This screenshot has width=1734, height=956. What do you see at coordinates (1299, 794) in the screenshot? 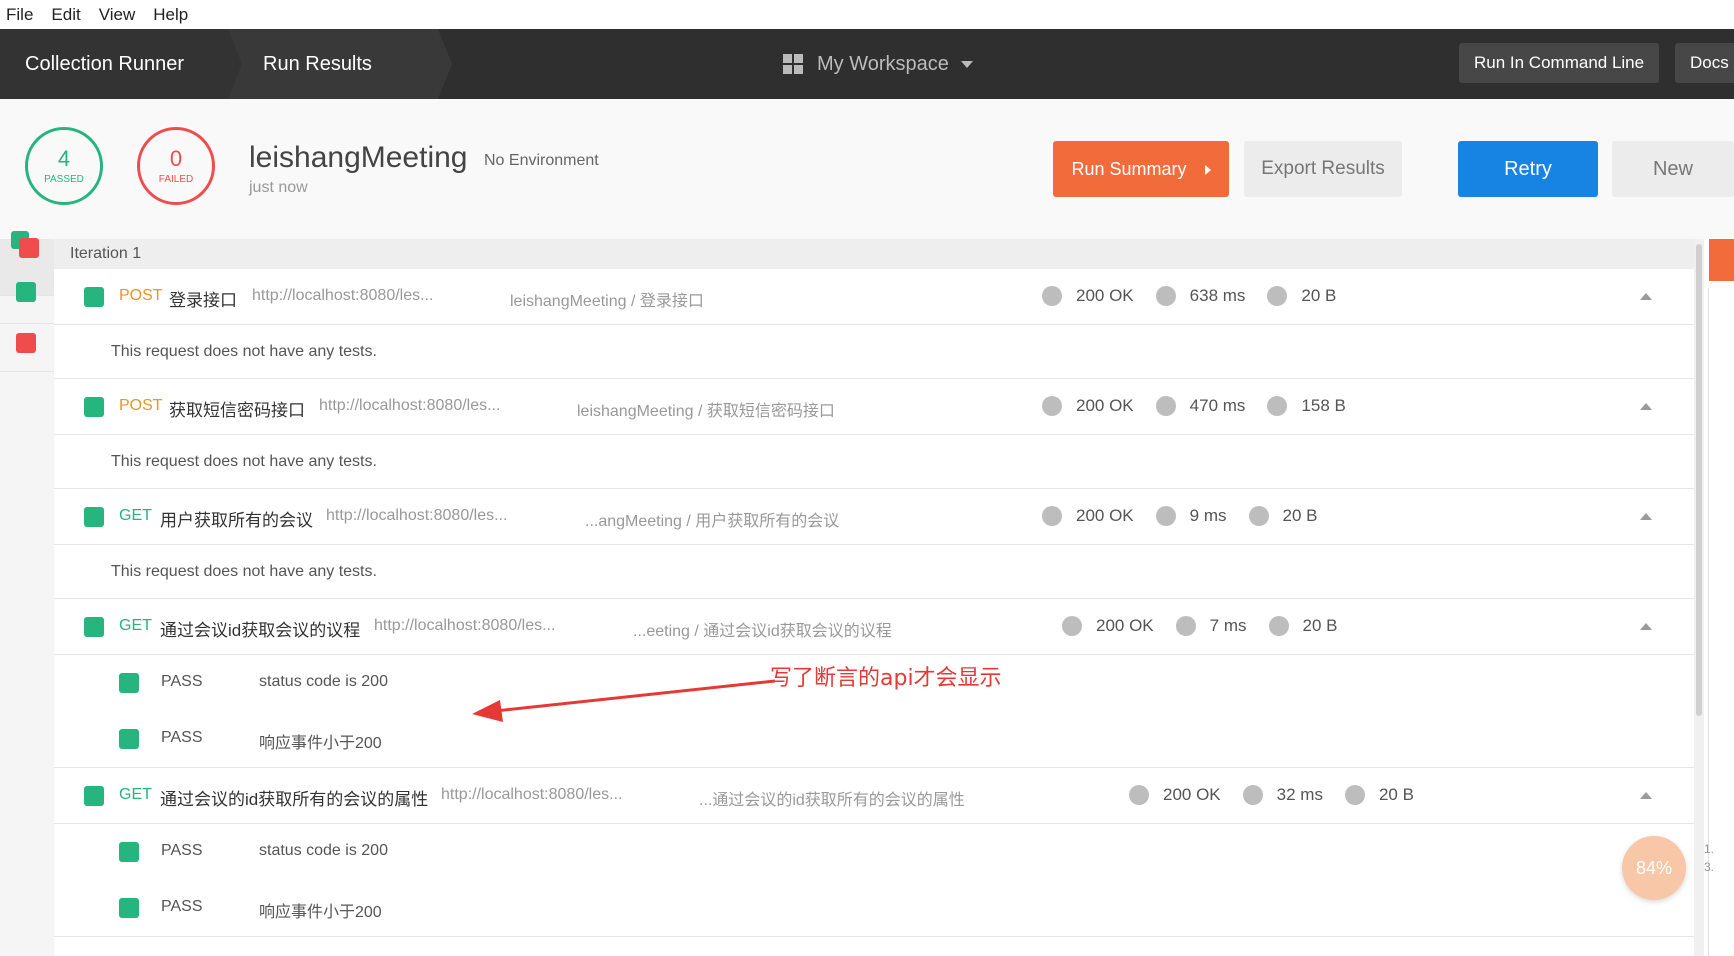
I see `response-time: 32 ms` at bounding box center [1299, 794].